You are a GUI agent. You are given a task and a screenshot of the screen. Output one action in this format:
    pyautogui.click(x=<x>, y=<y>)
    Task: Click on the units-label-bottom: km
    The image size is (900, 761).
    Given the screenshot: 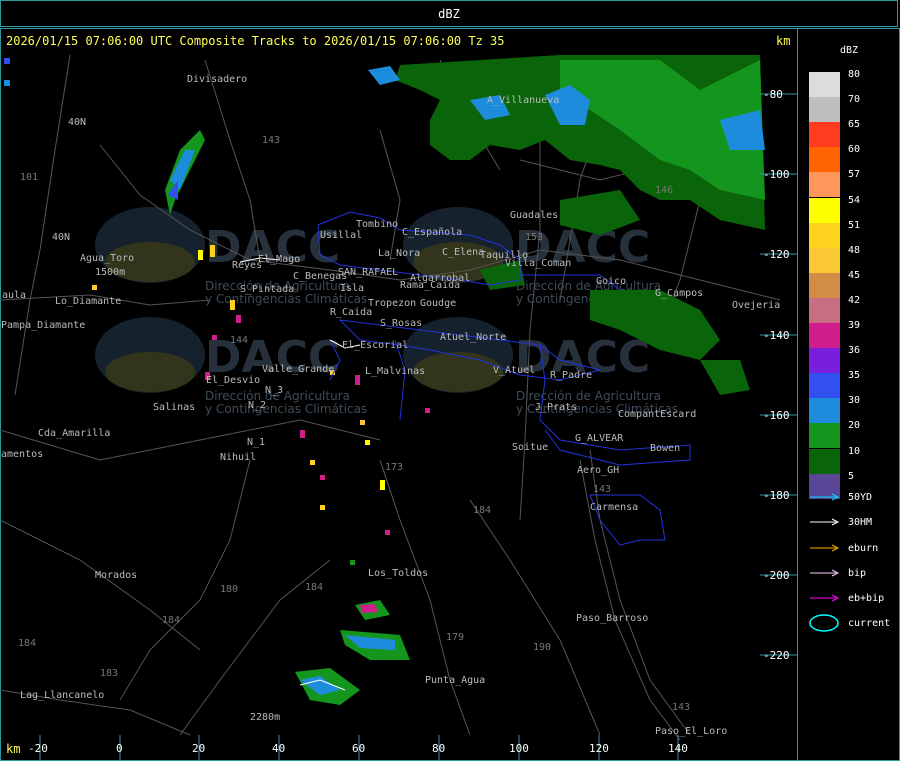 What is the action you would take?
    pyautogui.click(x=13, y=749)
    